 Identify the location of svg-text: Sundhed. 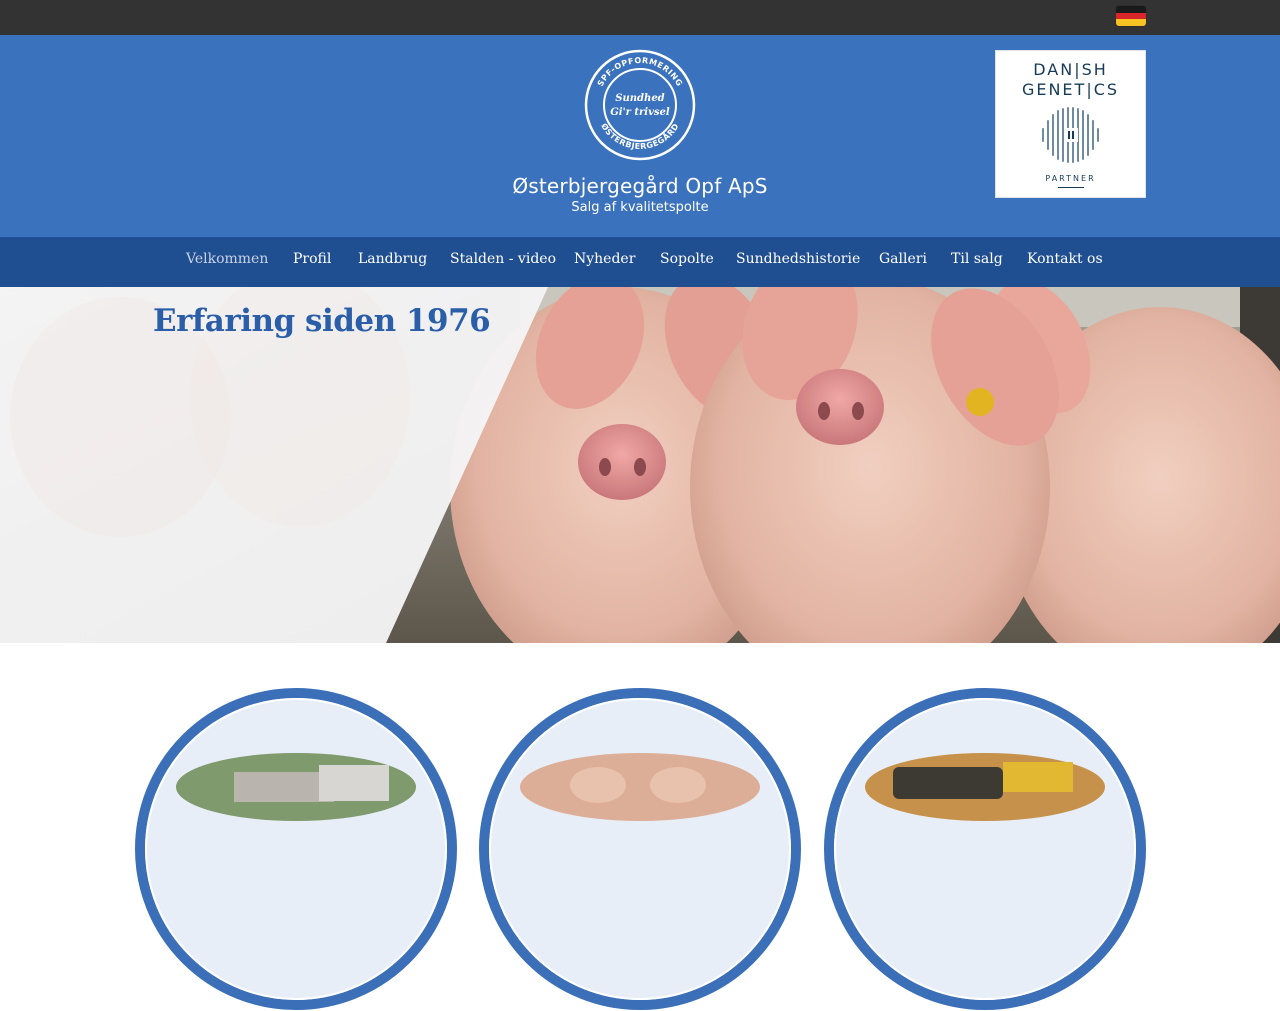
(639, 98).